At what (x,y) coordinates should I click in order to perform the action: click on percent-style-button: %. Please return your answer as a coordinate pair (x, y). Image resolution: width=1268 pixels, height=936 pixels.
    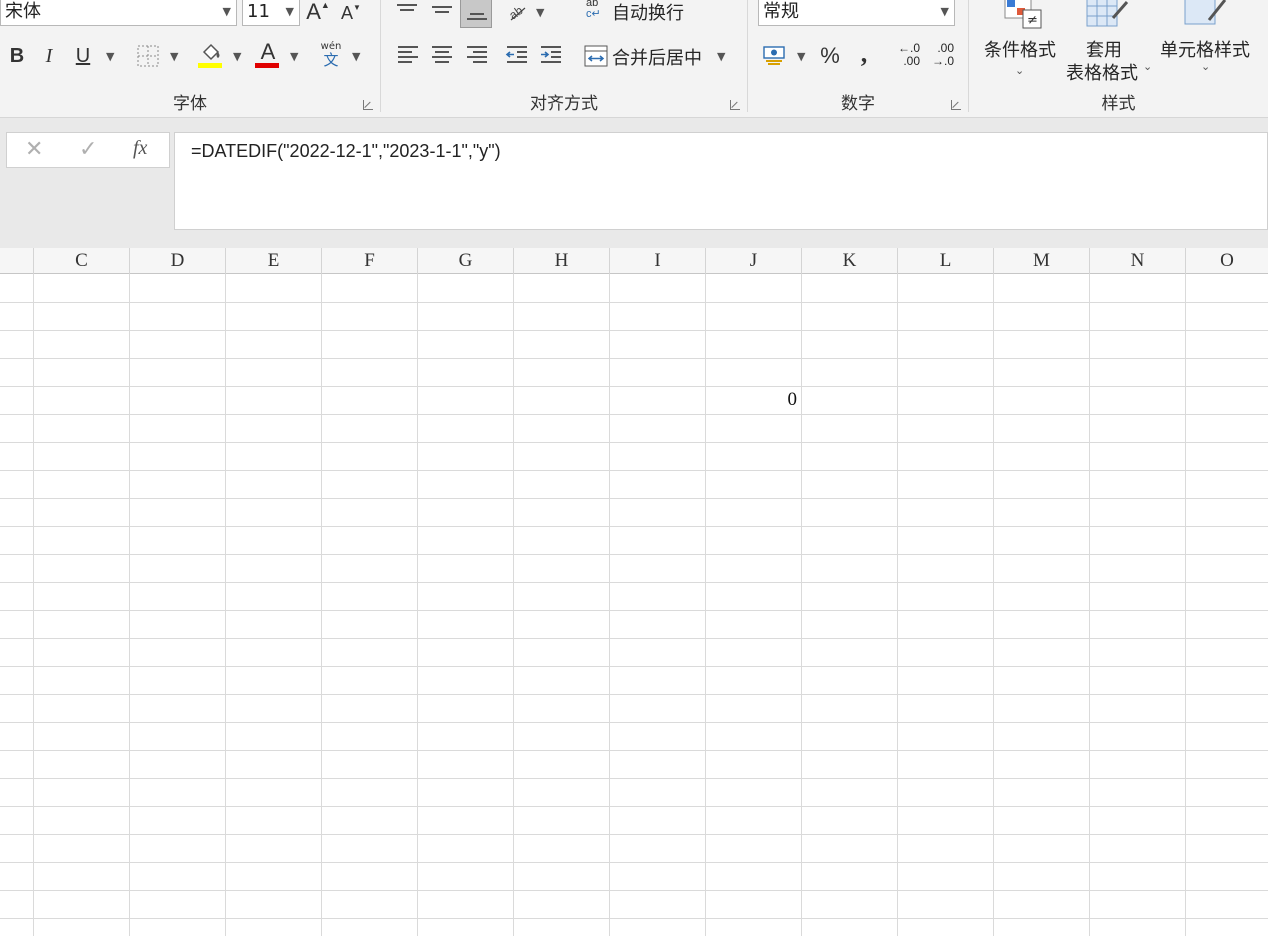
    Looking at the image, I should click on (830, 56).